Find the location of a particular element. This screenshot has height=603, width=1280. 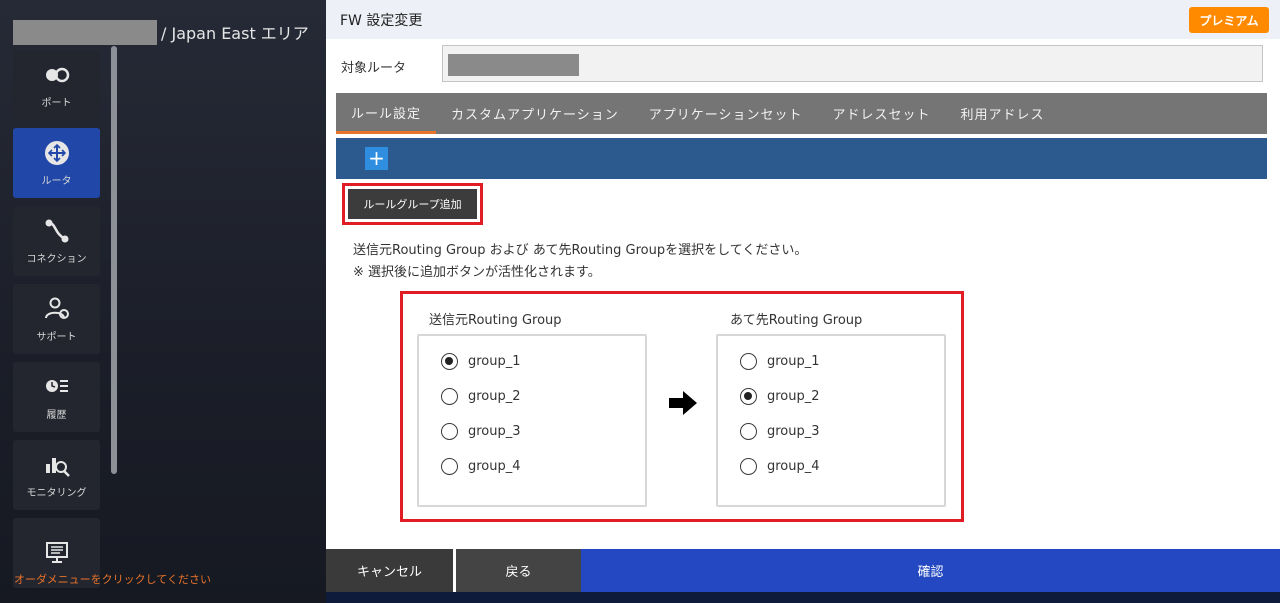

add-button: + is located at coordinates (376, 158).